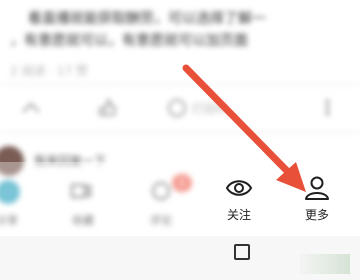 The image size is (360, 280). I want to click on arrow-shaft, so click(239, 122).